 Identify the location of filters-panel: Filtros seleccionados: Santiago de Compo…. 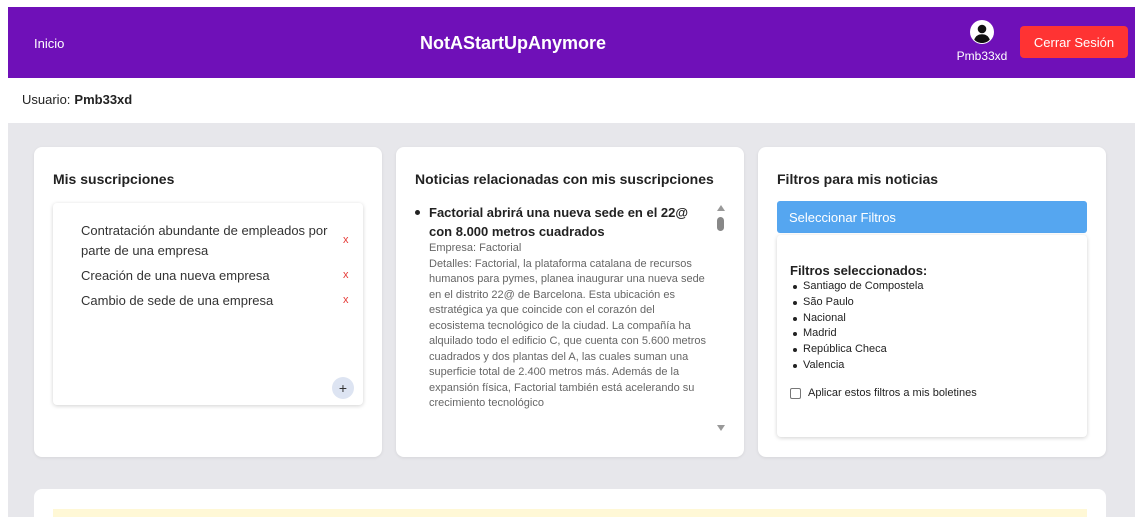
(932, 336).